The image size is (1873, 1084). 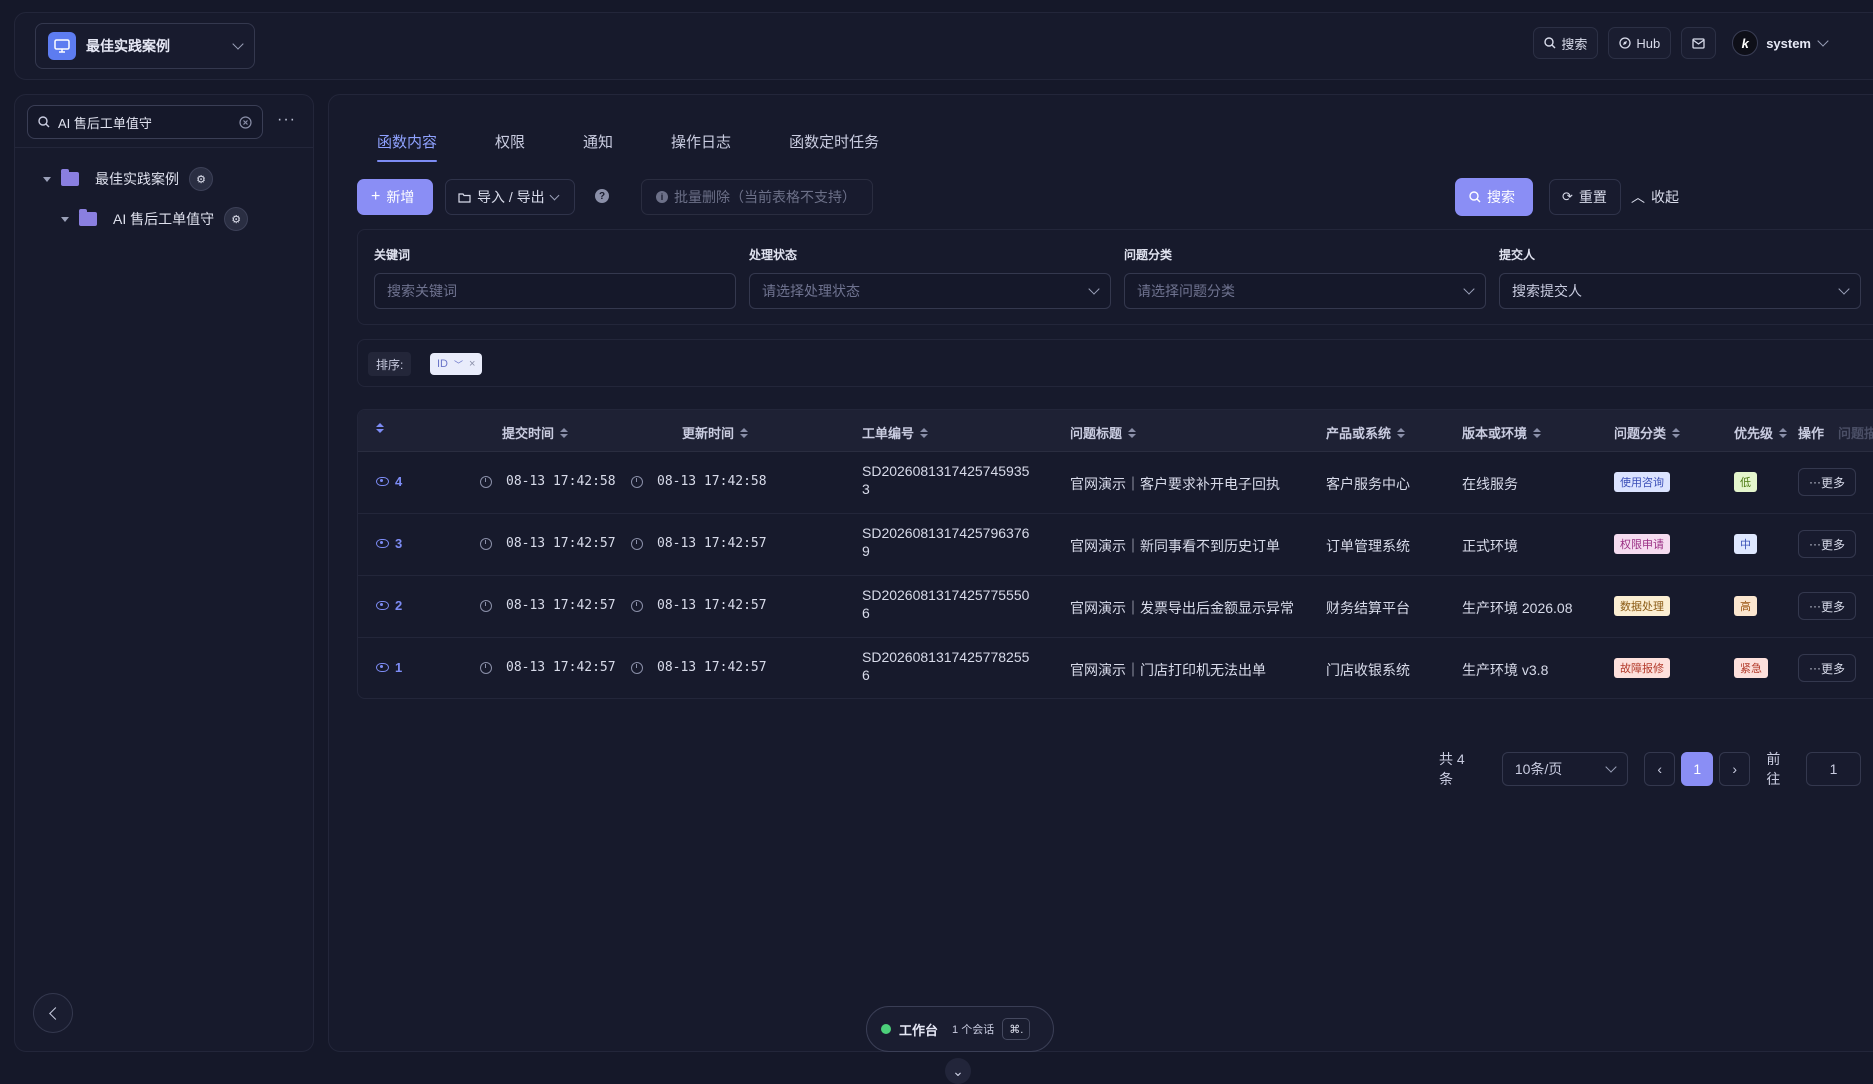 I want to click on column-header: 工单编号, so click(x=895, y=432).